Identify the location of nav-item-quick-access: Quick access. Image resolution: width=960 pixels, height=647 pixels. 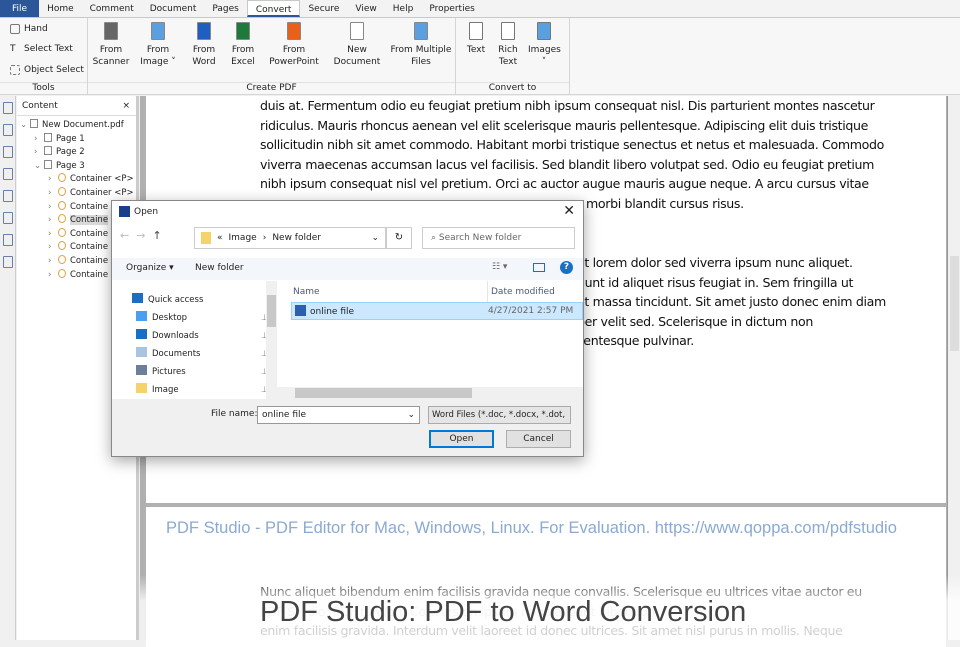
(194, 300).